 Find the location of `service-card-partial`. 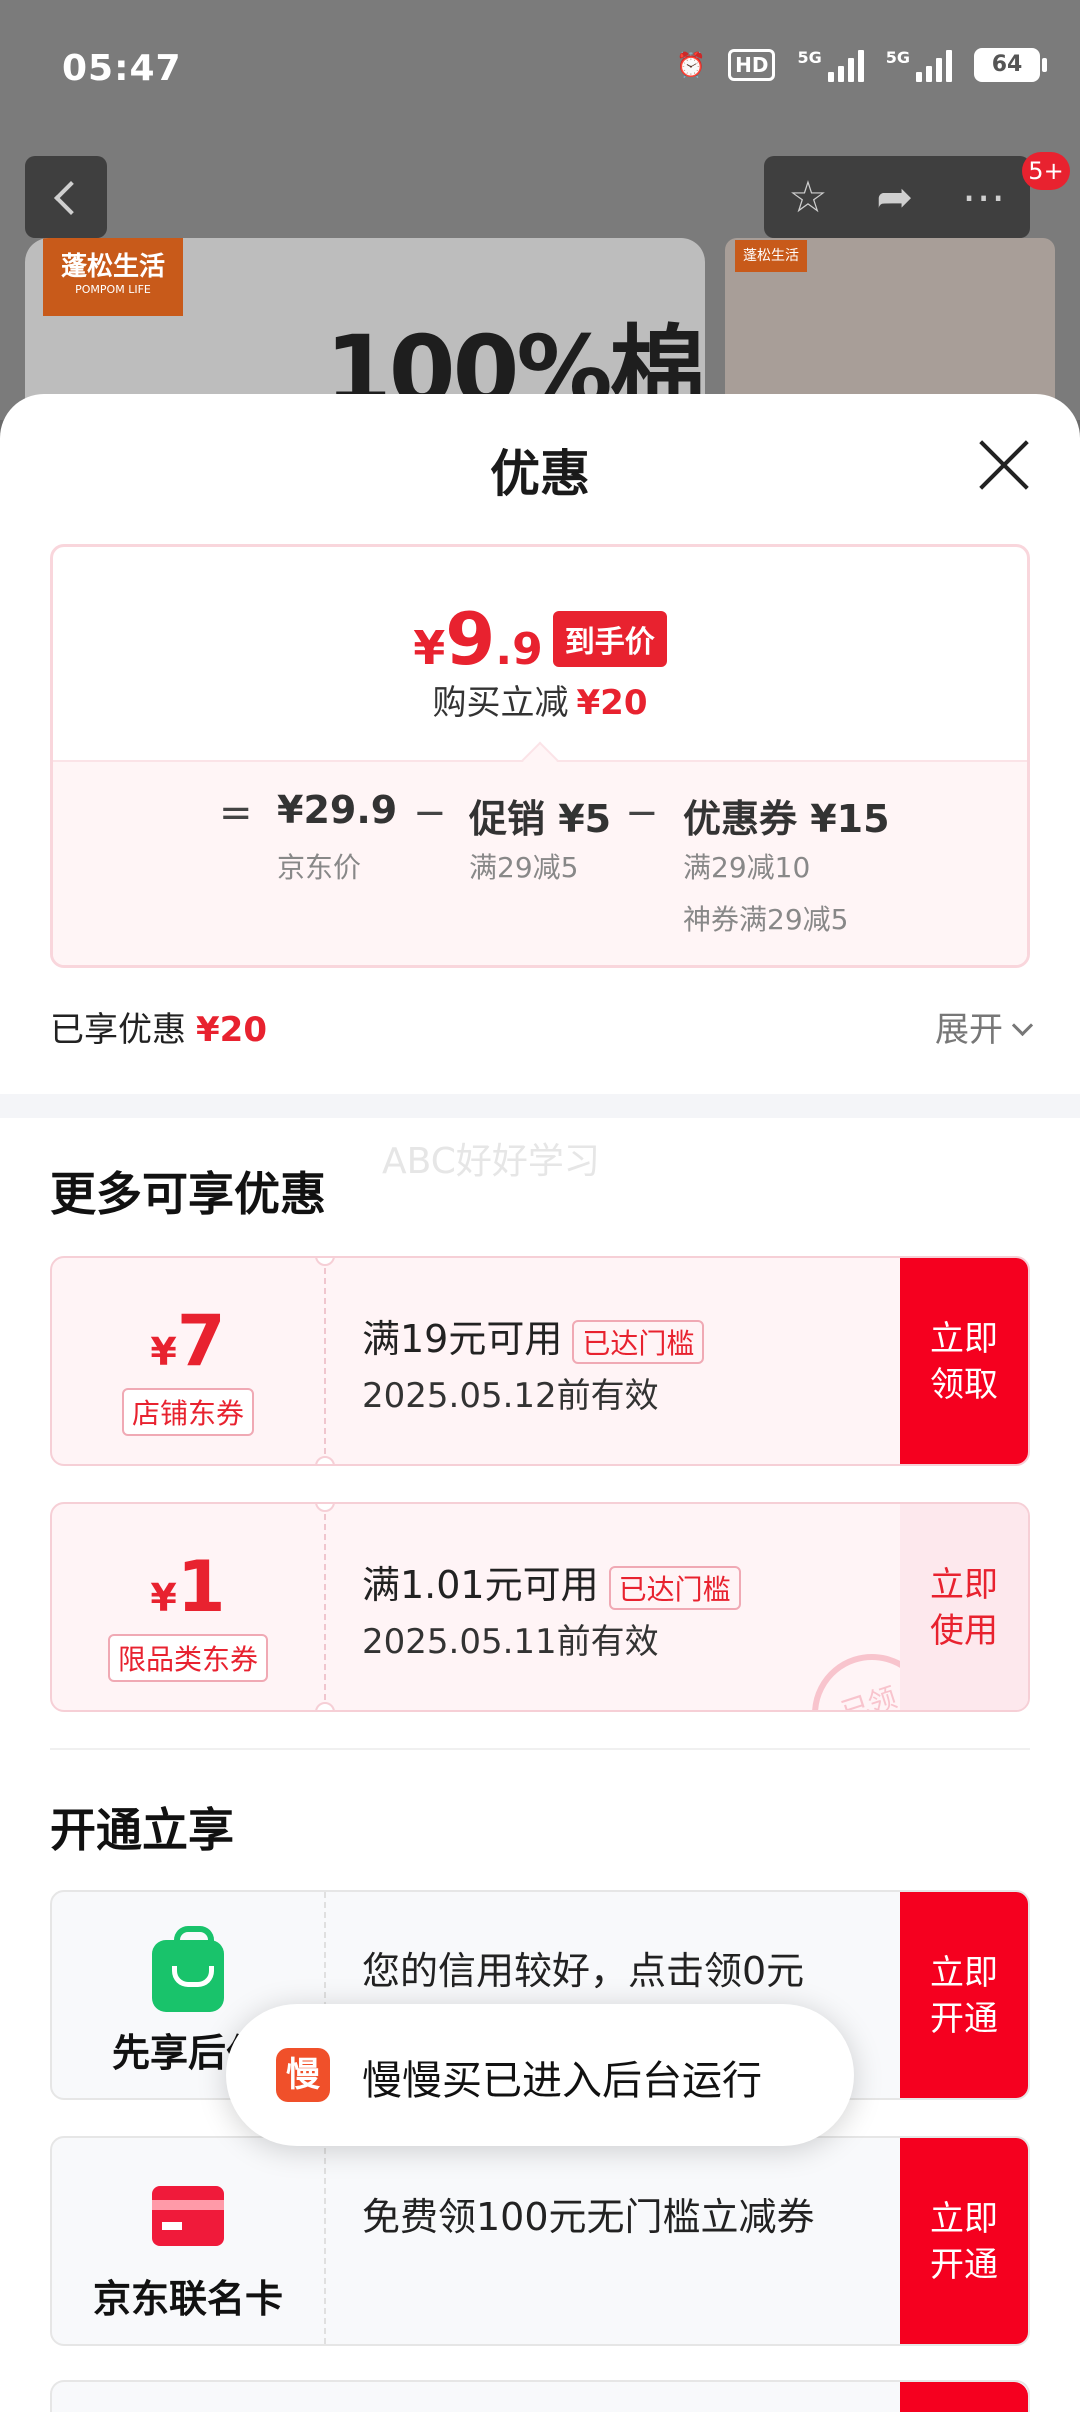

service-card-partial is located at coordinates (540, 2396).